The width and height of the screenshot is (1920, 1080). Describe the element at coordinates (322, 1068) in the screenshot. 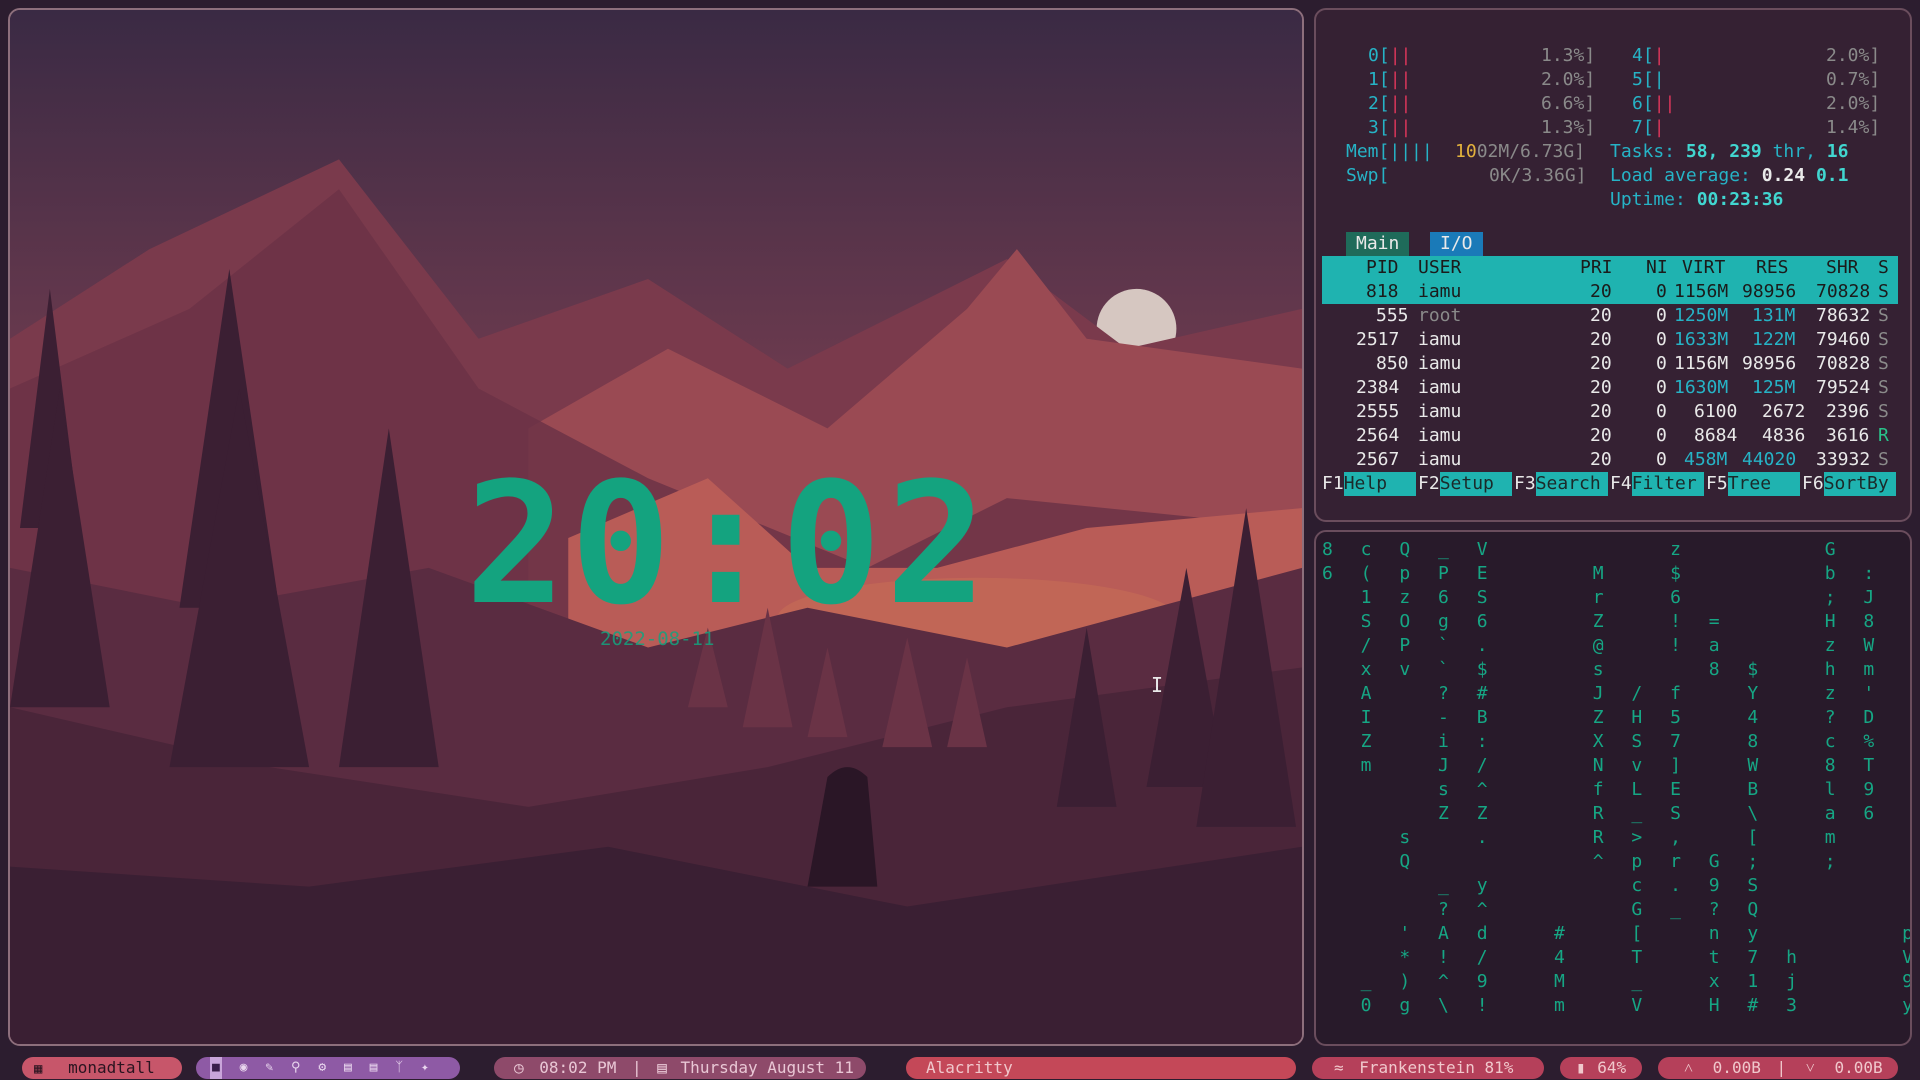

I see `workspace-5-icon: ⚙` at that location.